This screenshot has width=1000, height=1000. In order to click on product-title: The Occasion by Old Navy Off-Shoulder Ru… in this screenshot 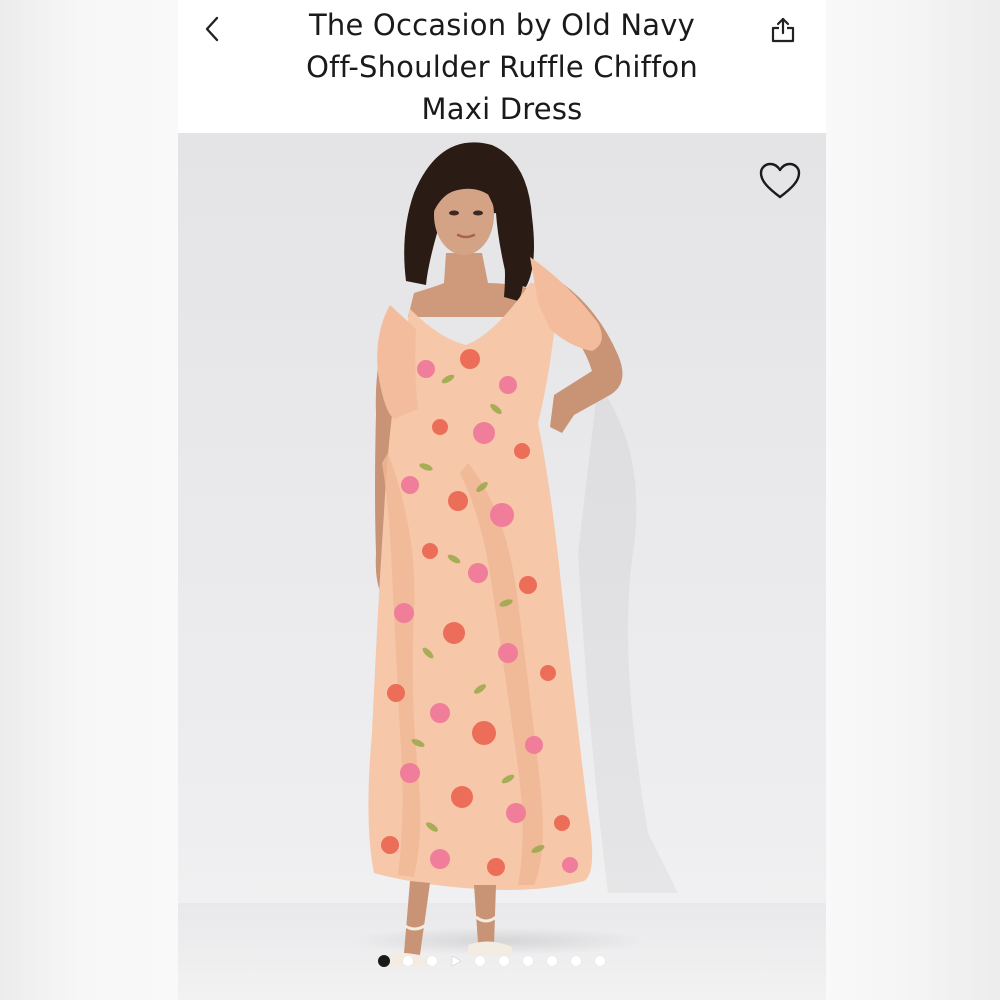, I will do `click(502, 67)`.